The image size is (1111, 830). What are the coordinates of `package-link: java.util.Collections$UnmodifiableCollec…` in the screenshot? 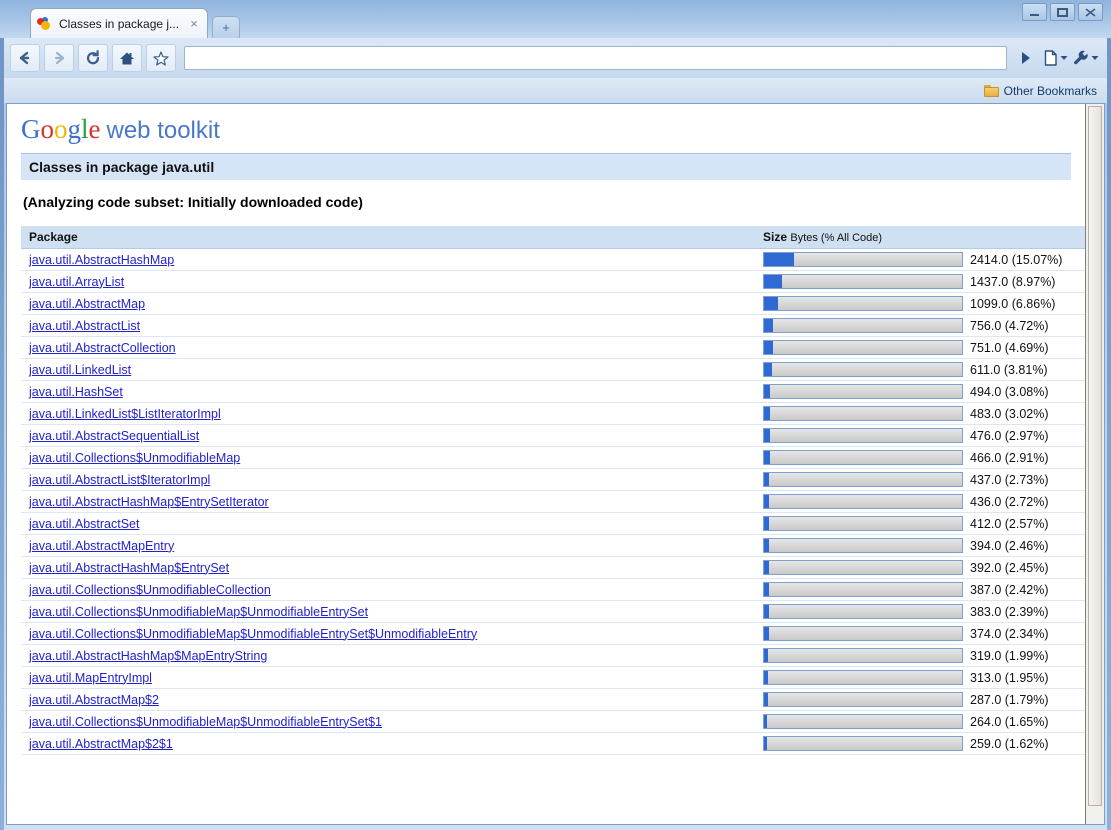 It's located at (150, 590).